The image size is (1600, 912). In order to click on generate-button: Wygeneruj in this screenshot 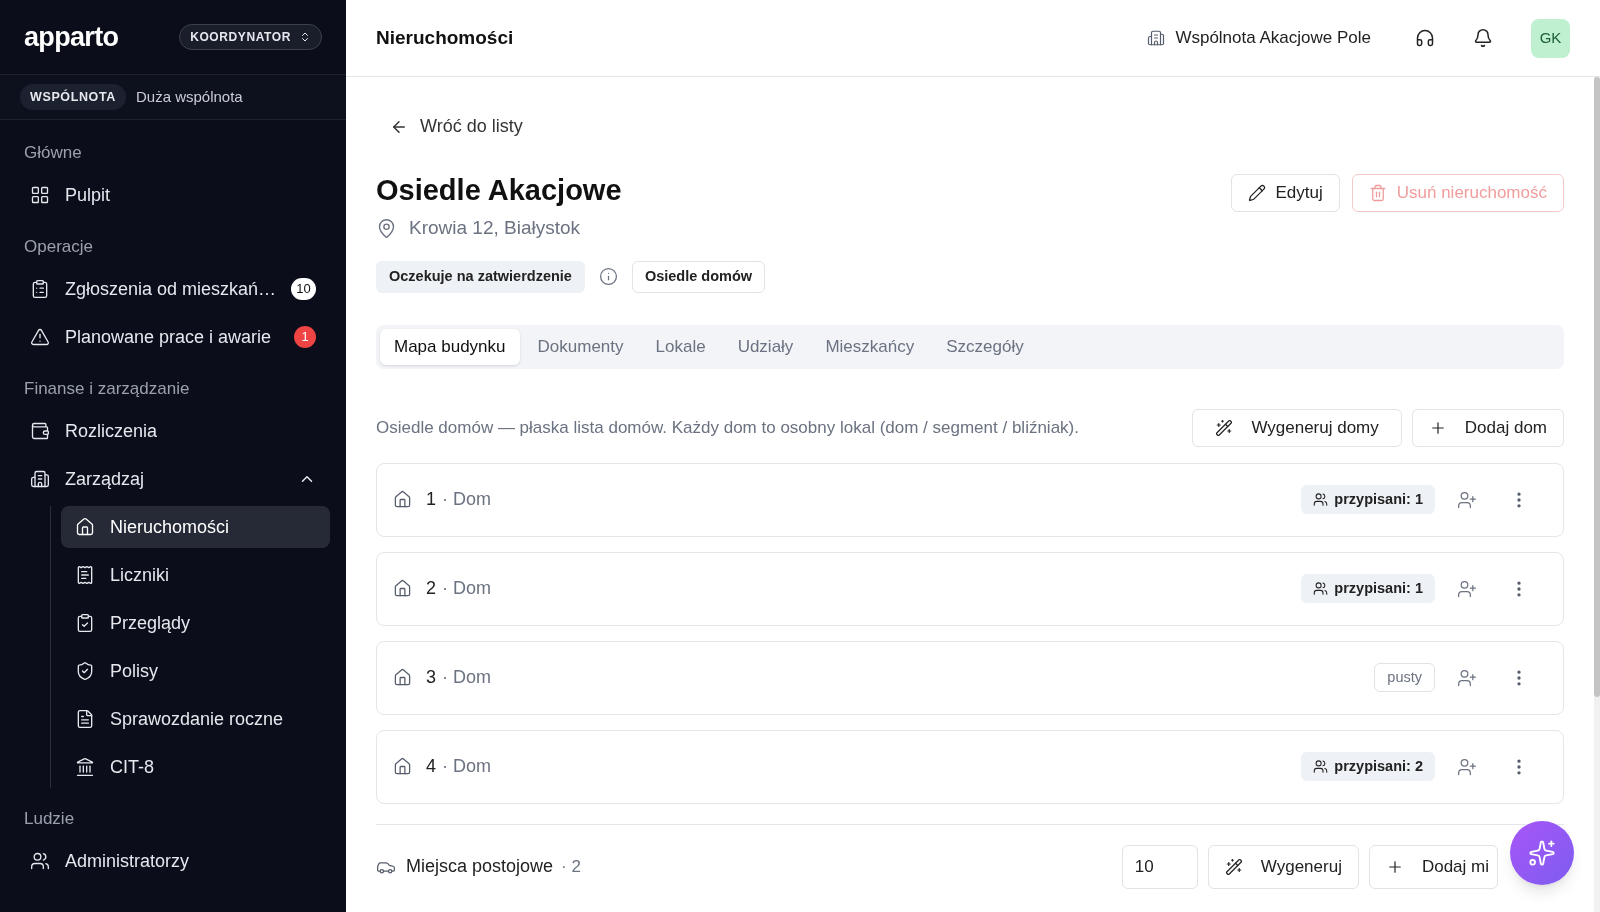, I will do `click(1283, 866)`.